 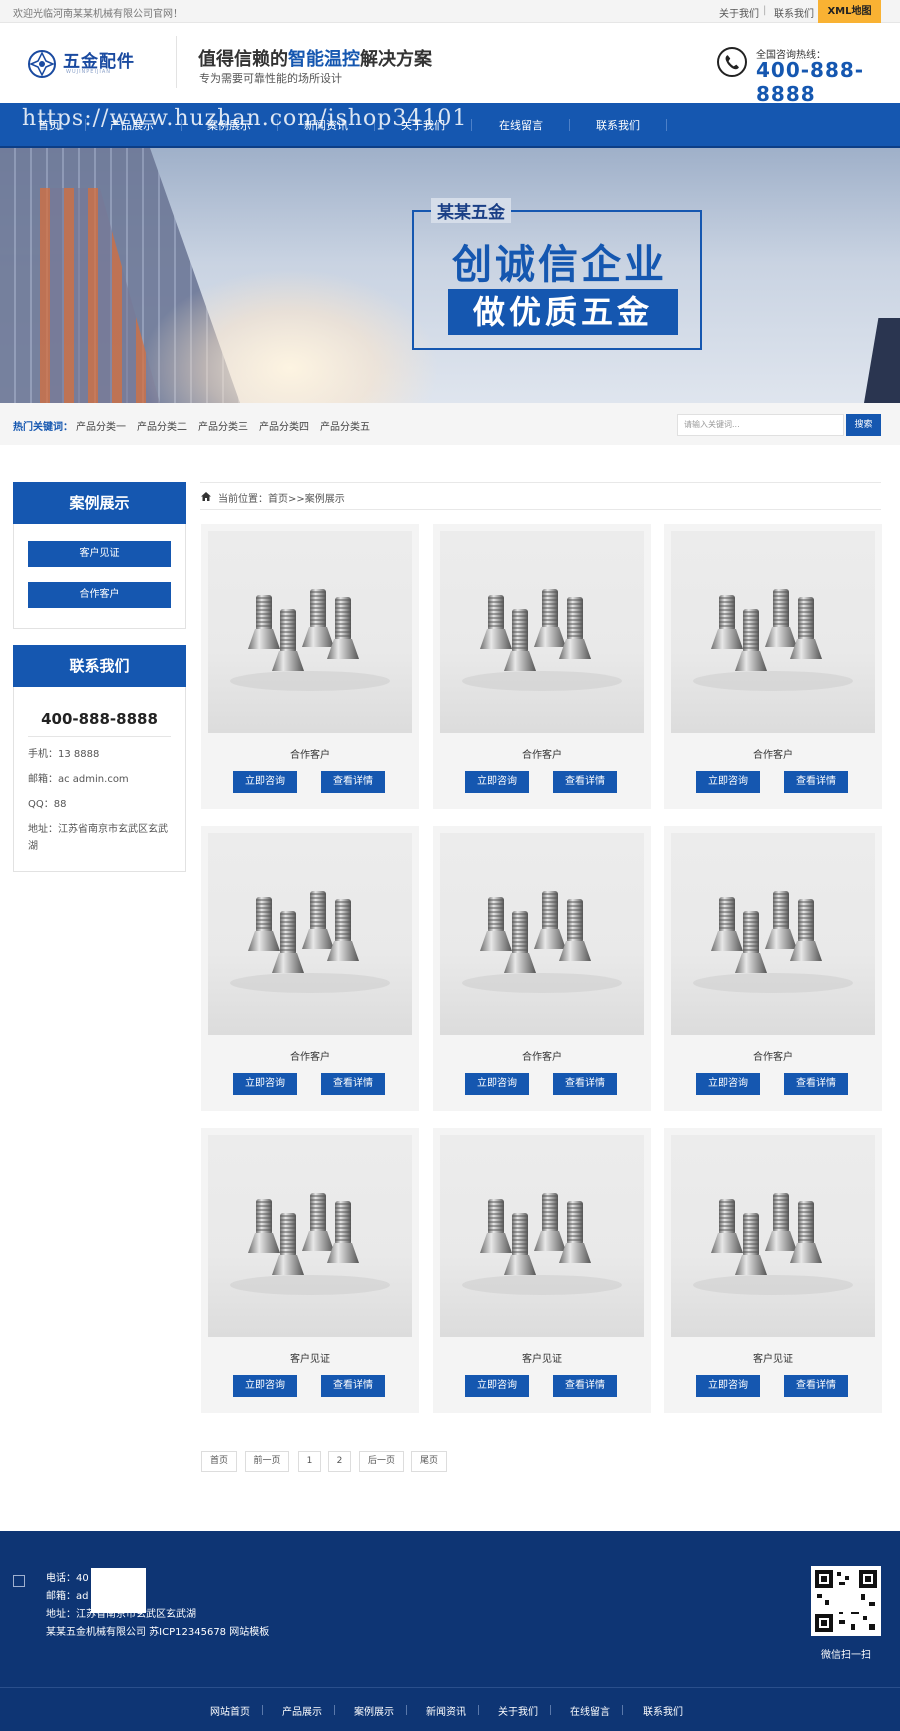 What do you see at coordinates (49, 125) in the screenshot?
I see `nav-item-home: 首页` at bounding box center [49, 125].